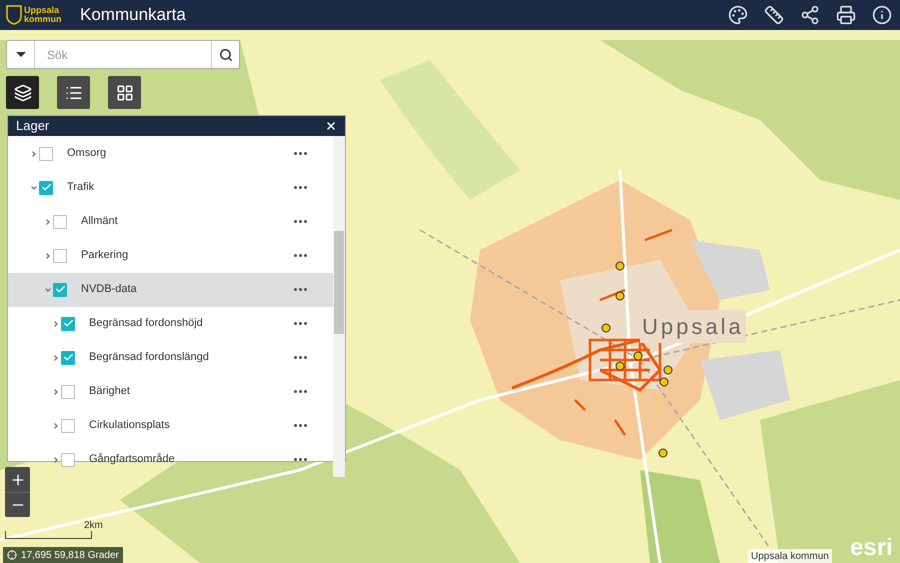 This screenshot has height=563, width=900. Describe the element at coordinates (170, 221) in the screenshot. I see `layer-row: Allmänt` at that location.